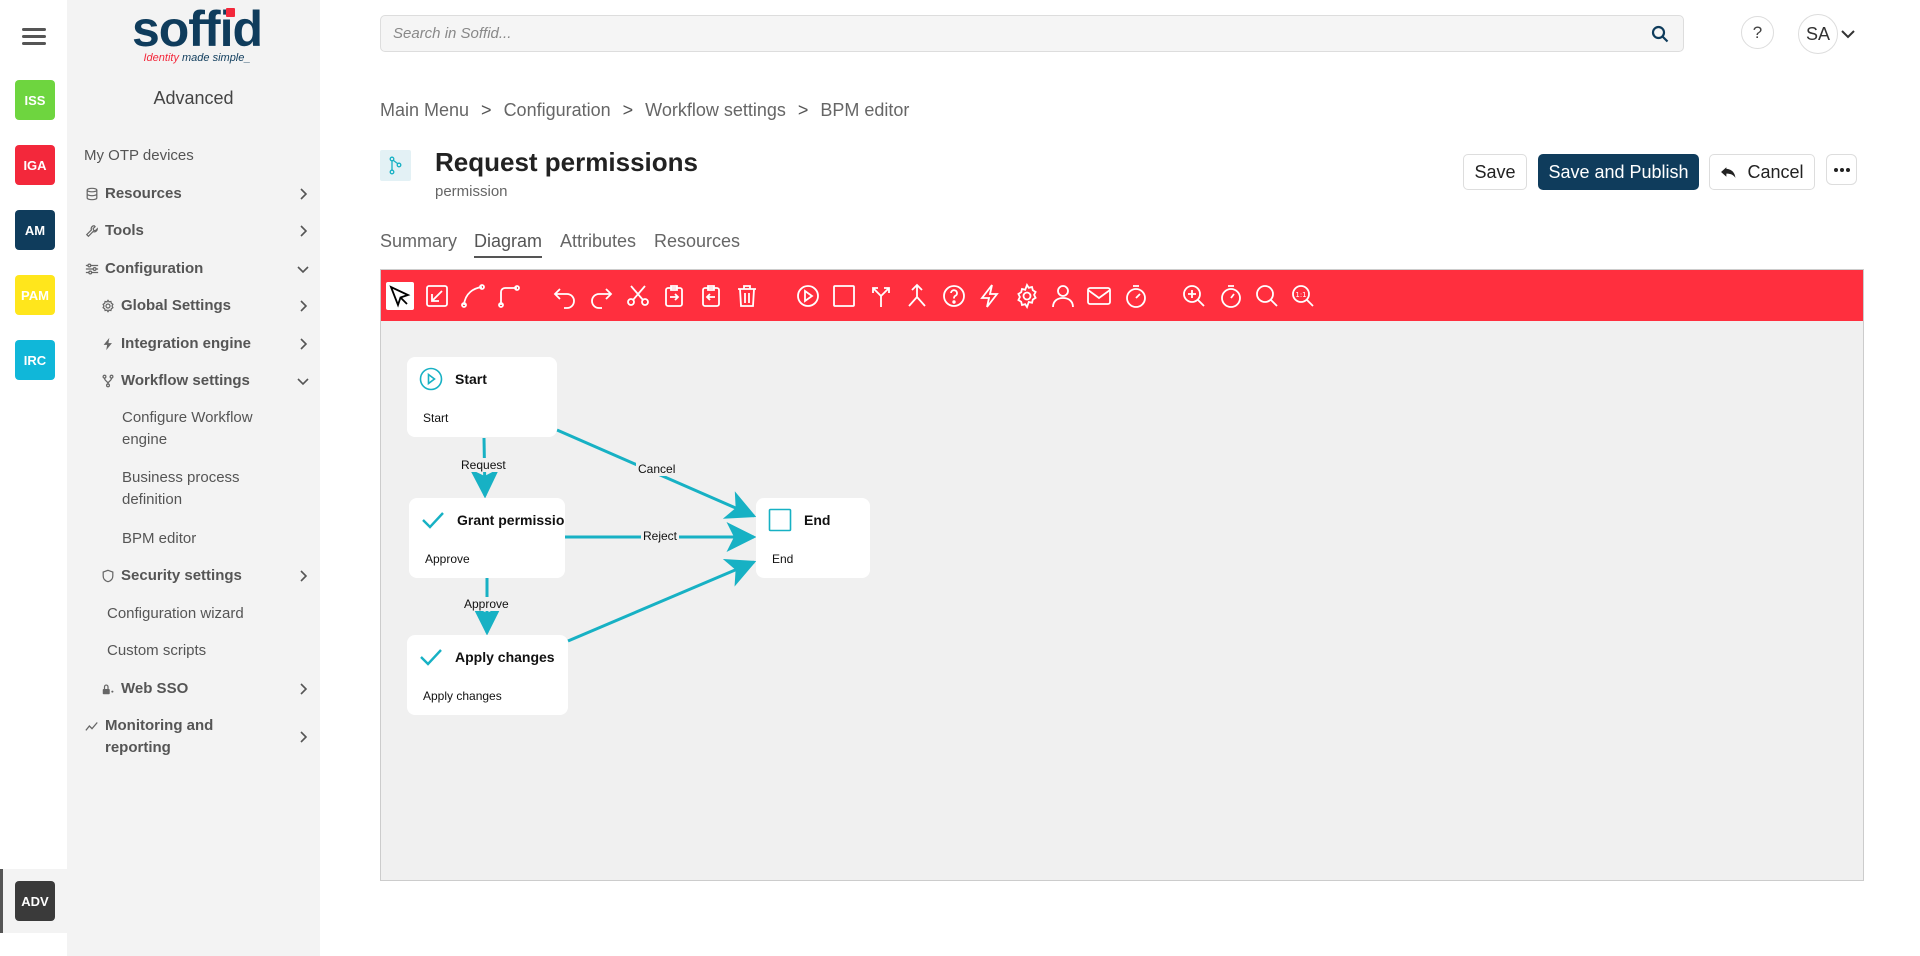  Describe the element at coordinates (864, 110) in the screenshot. I see `breadcrumb-bpm-editor: BPM editor` at that location.